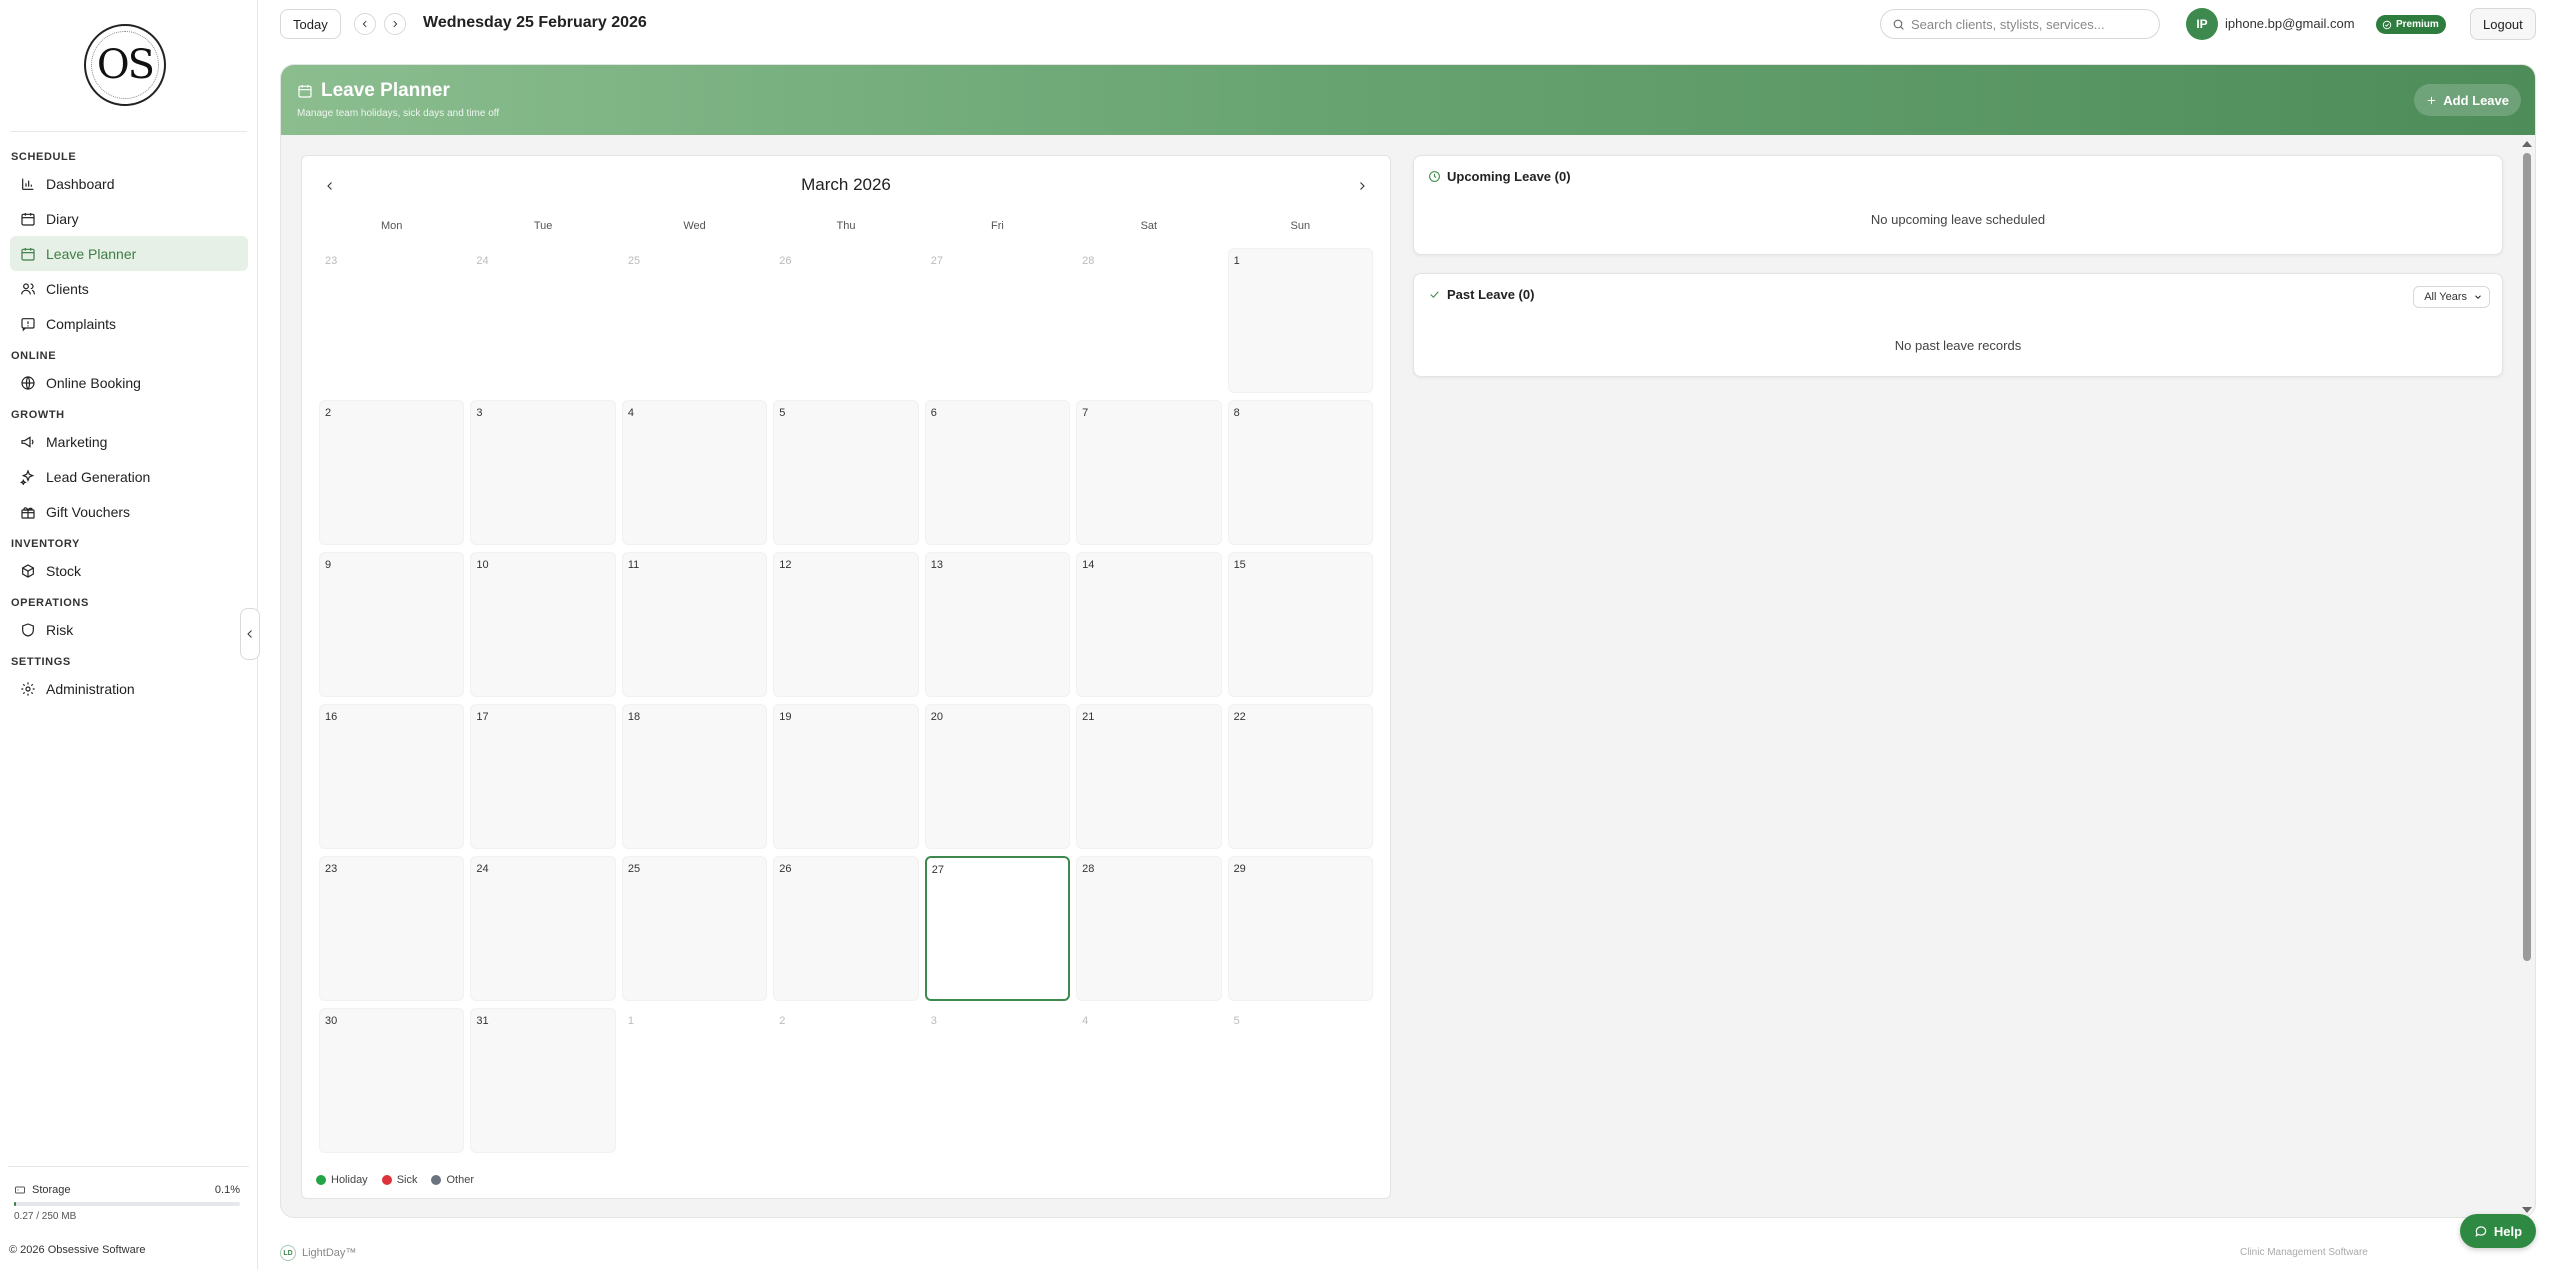  What do you see at coordinates (936, 565) in the screenshot?
I see `day-number: 13` at bounding box center [936, 565].